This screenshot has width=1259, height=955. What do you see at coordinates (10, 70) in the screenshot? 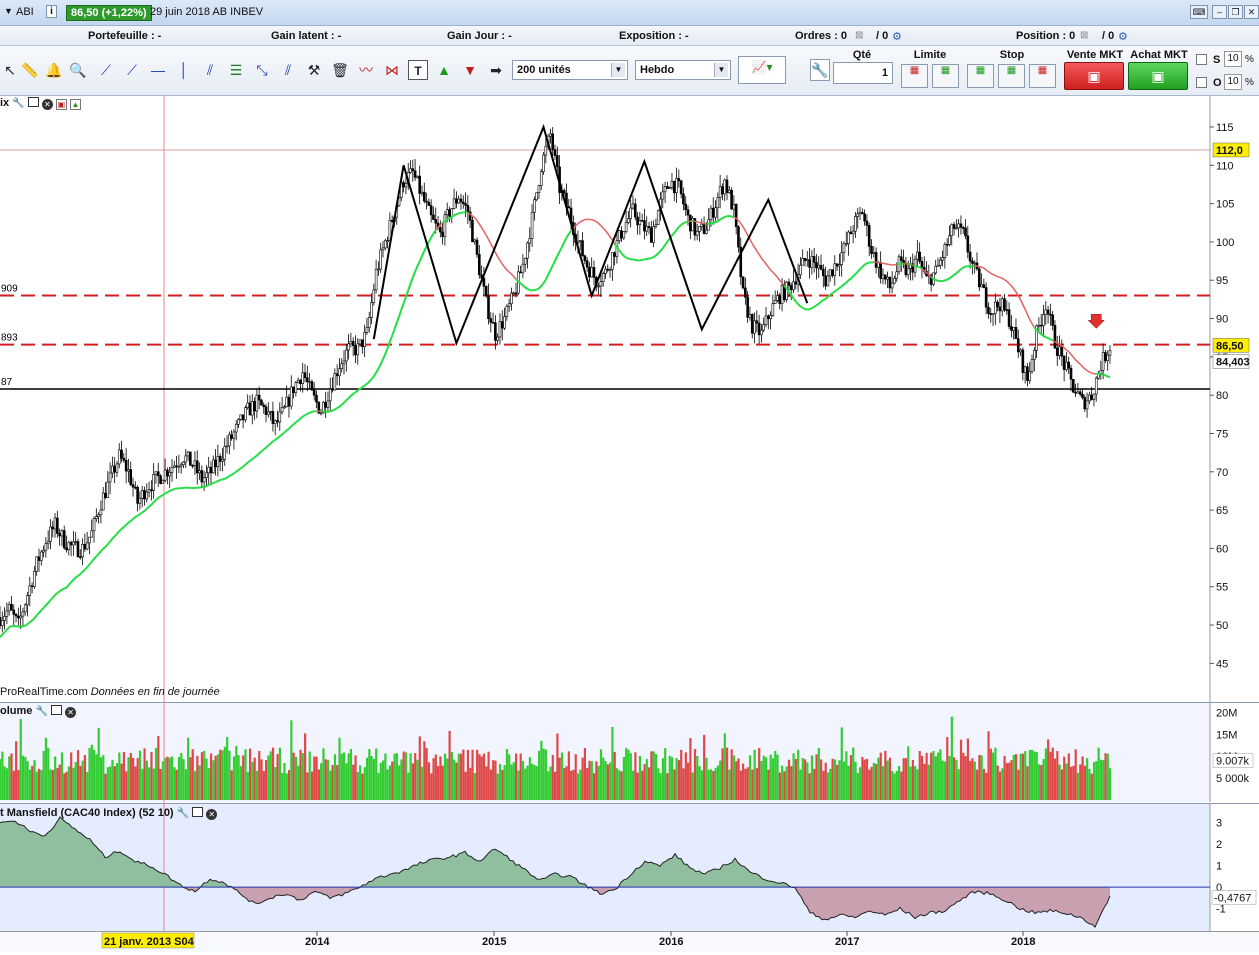
I see `pointer-tool-icon: ↖` at bounding box center [10, 70].